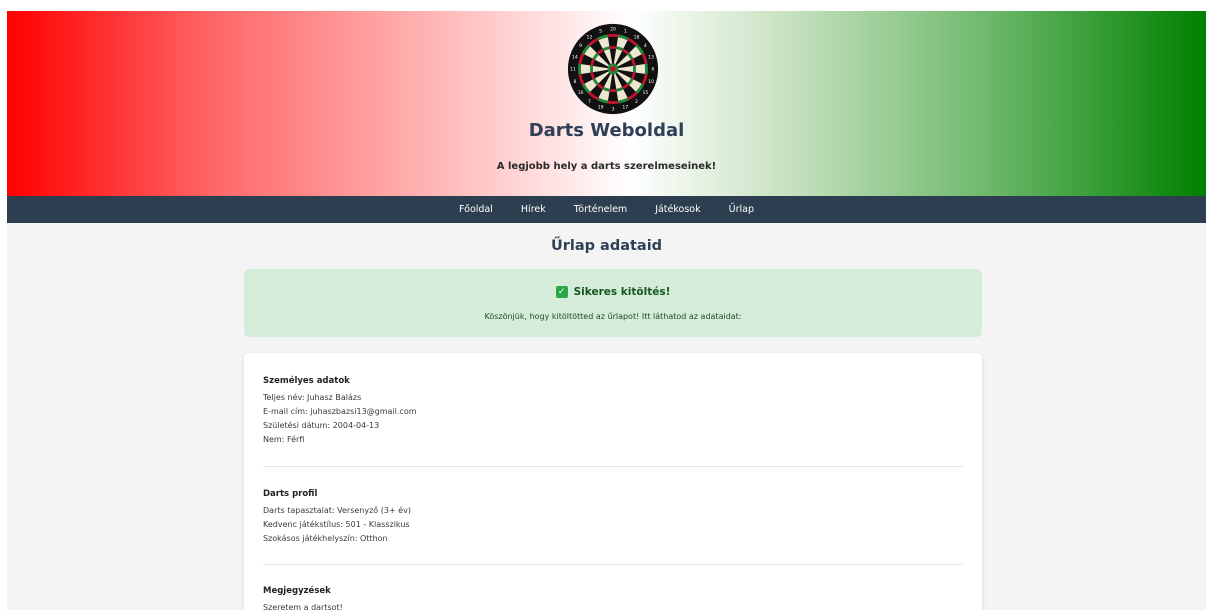 The width and height of the screenshot is (1206, 610). I want to click on svg-text: 12, so click(590, 37).